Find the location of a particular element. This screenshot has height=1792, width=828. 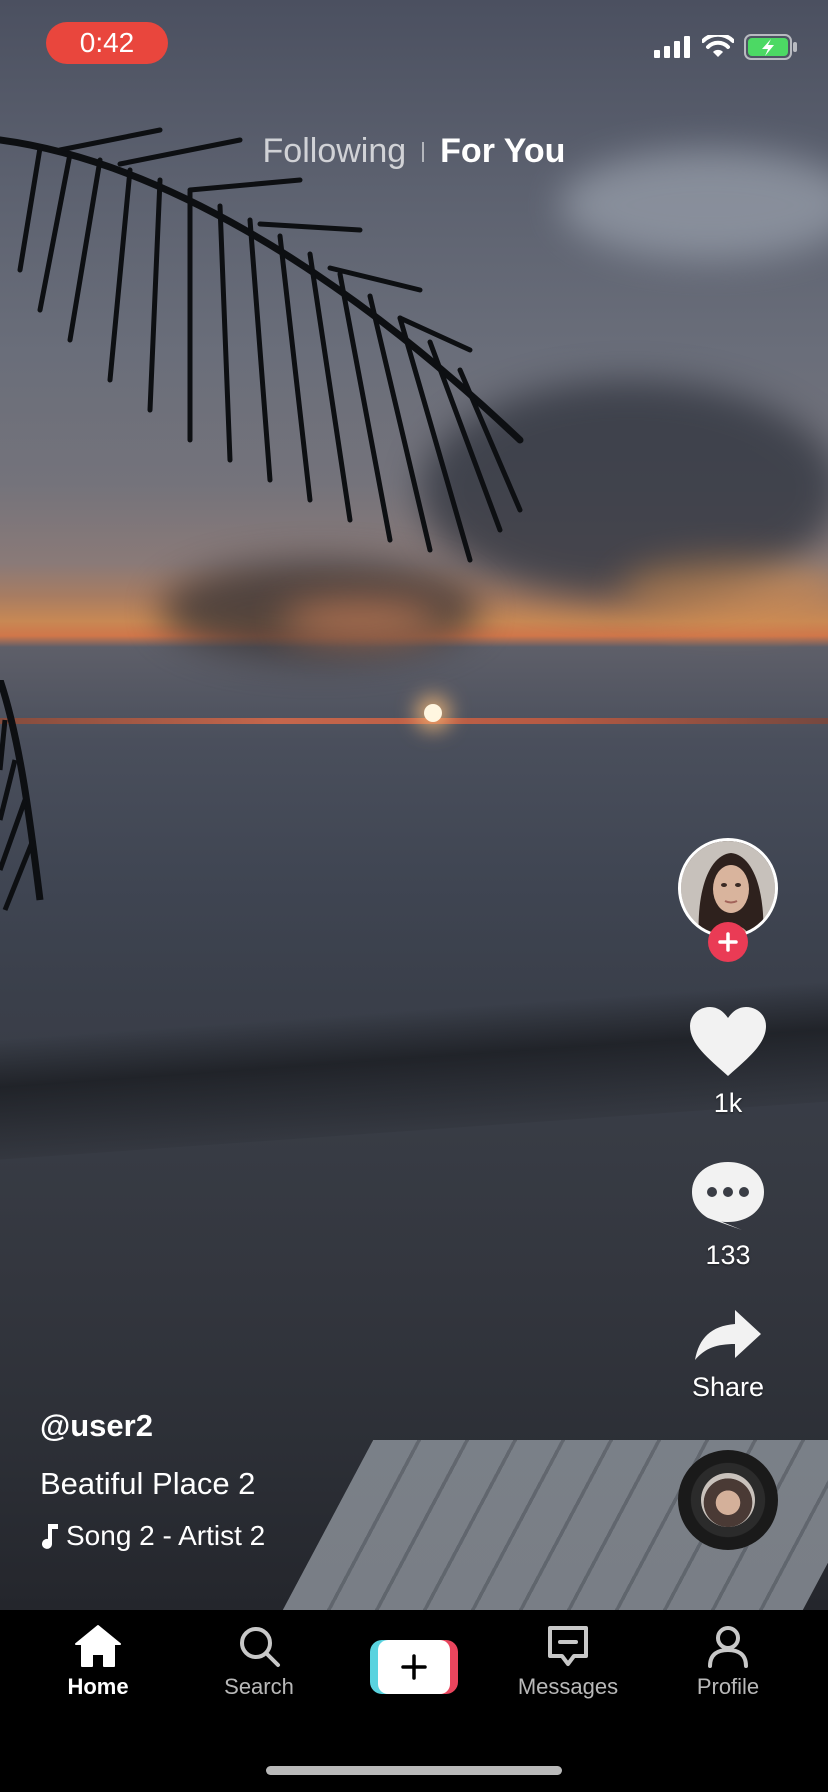

tab-for-you: For You is located at coordinates (502, 151).